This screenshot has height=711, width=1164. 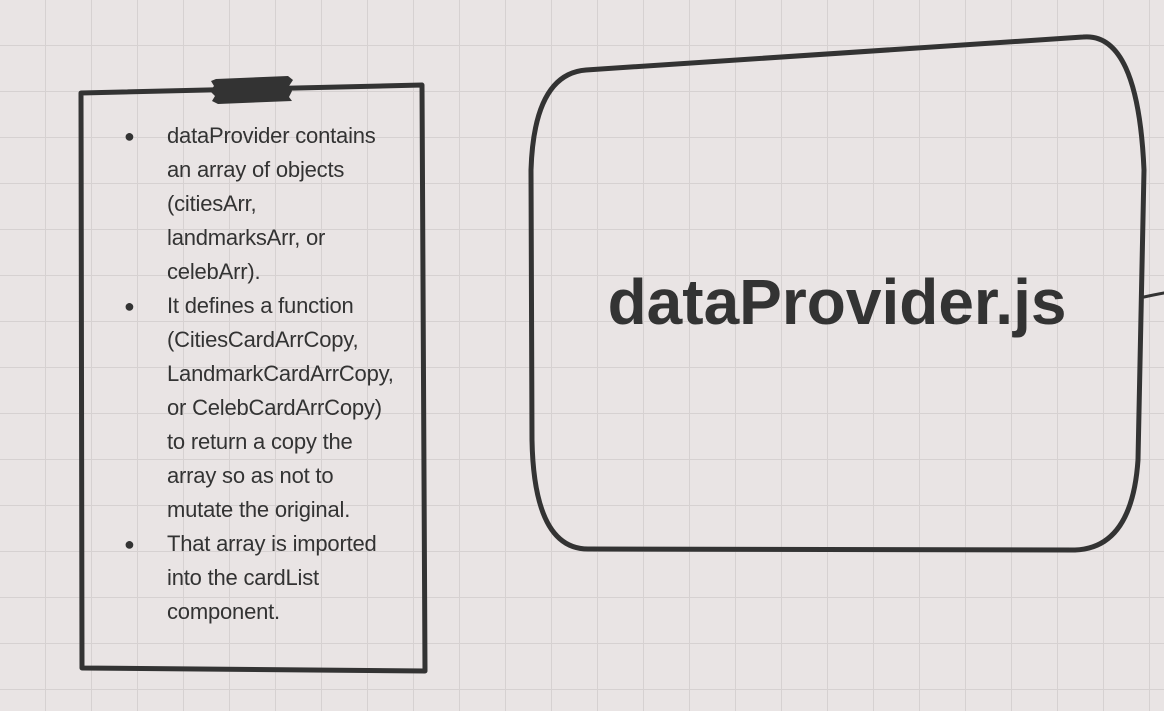 I want to click on note-text-line: into the cardList, so click(x=243, y=577).